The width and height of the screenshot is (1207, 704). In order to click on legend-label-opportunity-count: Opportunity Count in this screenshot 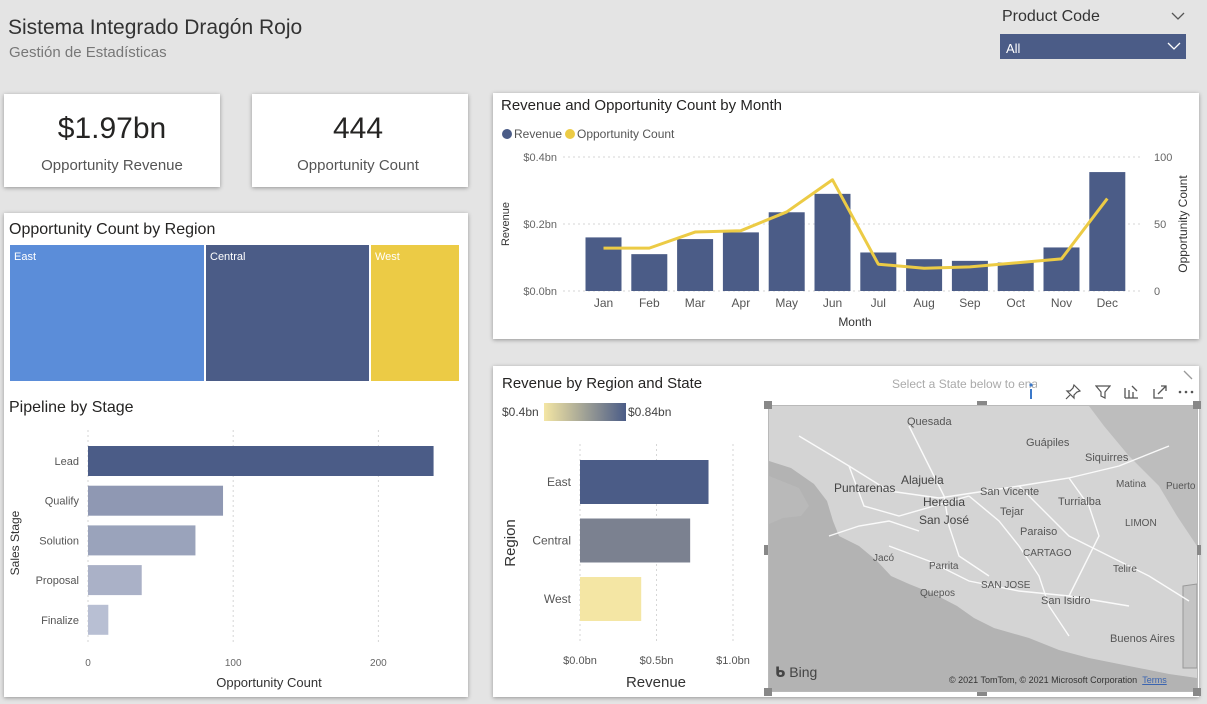, I will do `click(626, 134)`.